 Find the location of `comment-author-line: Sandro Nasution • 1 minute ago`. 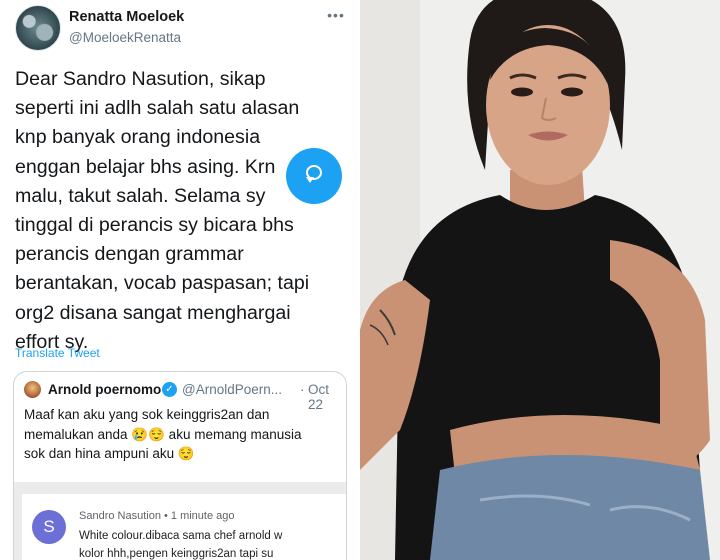

comment-author-line: Sandro Nasution • 1 minute ago is located at coordinates (157, 516).